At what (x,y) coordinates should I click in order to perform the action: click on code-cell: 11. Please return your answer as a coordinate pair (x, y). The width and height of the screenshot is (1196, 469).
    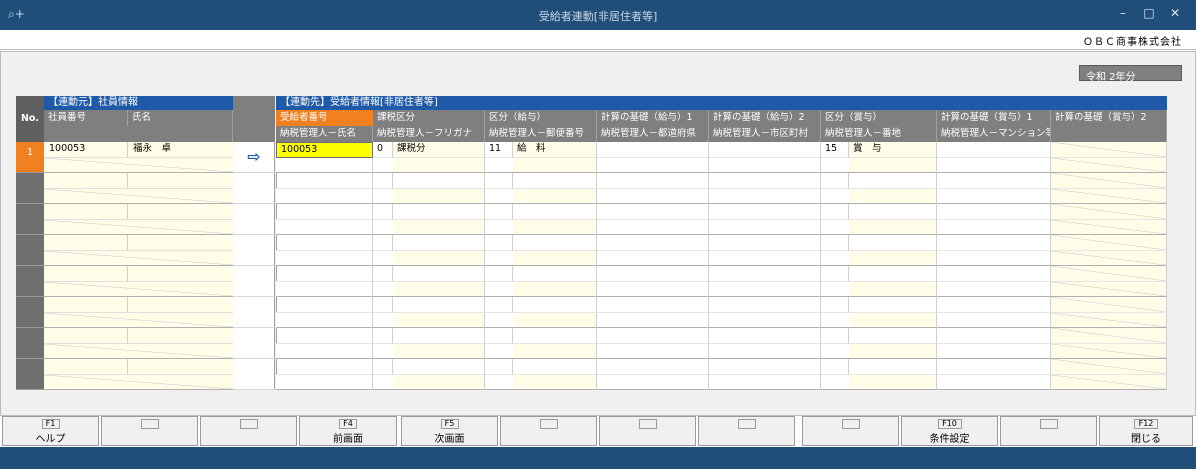
    Looking at the image, I should click on (499, 150).